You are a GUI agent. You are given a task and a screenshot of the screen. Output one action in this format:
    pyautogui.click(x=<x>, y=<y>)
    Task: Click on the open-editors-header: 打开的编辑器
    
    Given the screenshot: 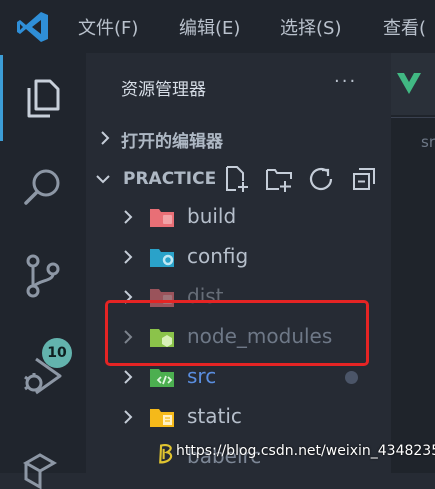 What is the action you would take?
    pyautogui.click(x=238, y=139)
    